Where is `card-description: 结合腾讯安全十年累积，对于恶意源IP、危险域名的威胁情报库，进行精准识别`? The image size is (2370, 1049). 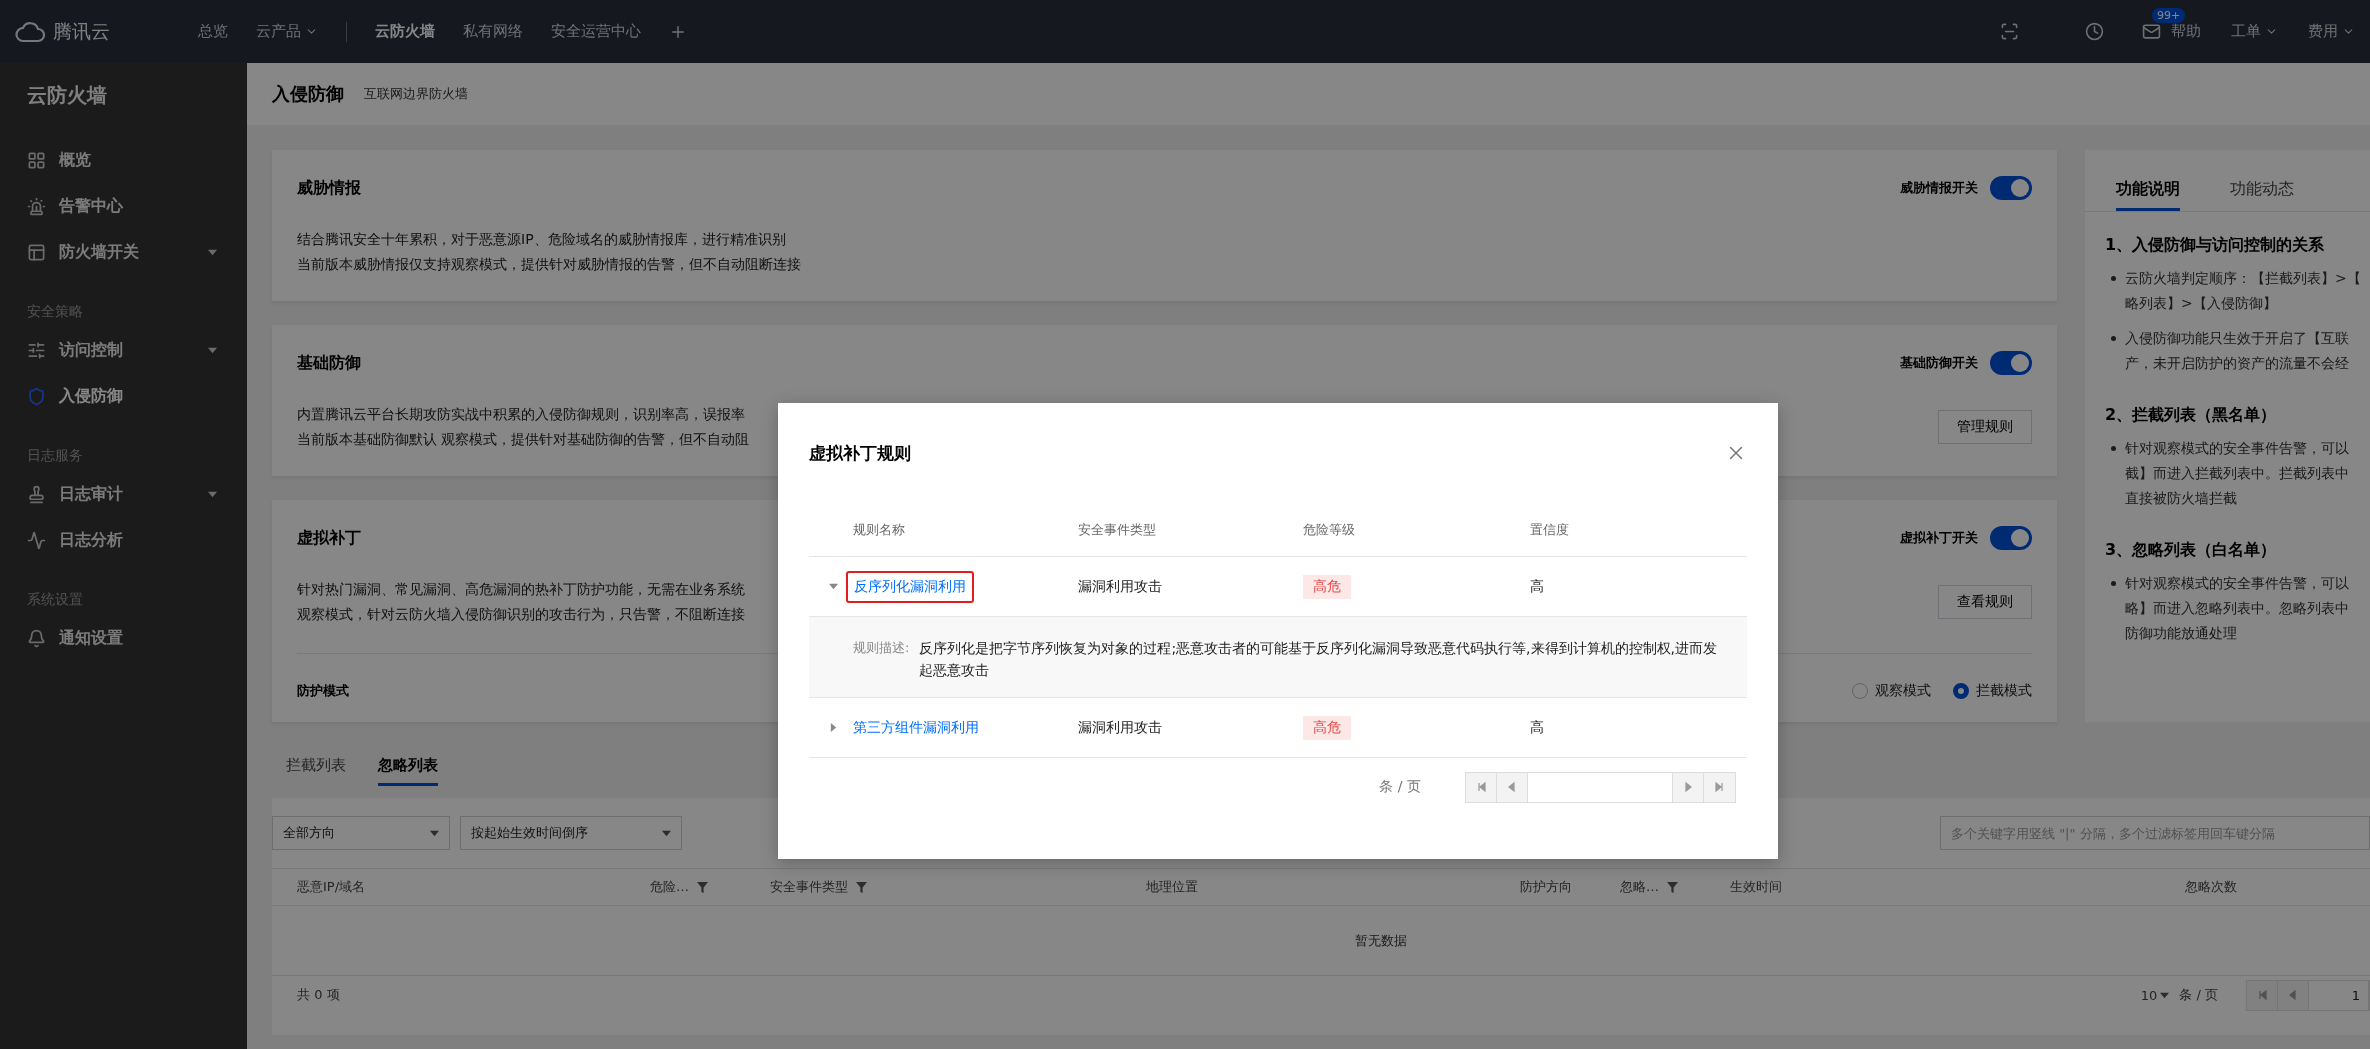 card-description: 结合腾讯安全十年累积，对于恶意源IP、危险域名的威胁情报库，进行精准识别 is located at coordinates (542, 239).